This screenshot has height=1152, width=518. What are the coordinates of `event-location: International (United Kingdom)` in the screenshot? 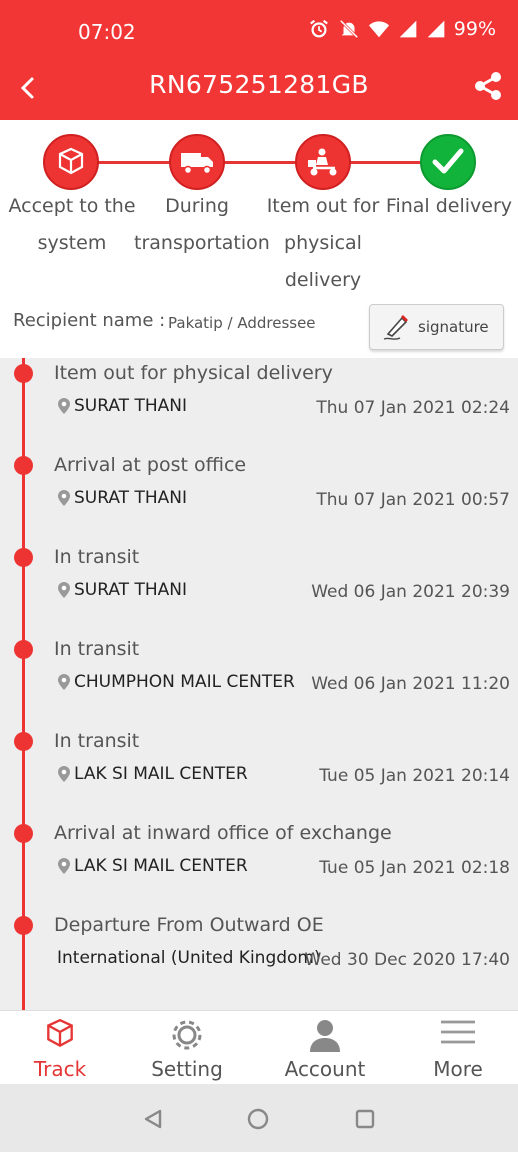 It's located at (189, 958).